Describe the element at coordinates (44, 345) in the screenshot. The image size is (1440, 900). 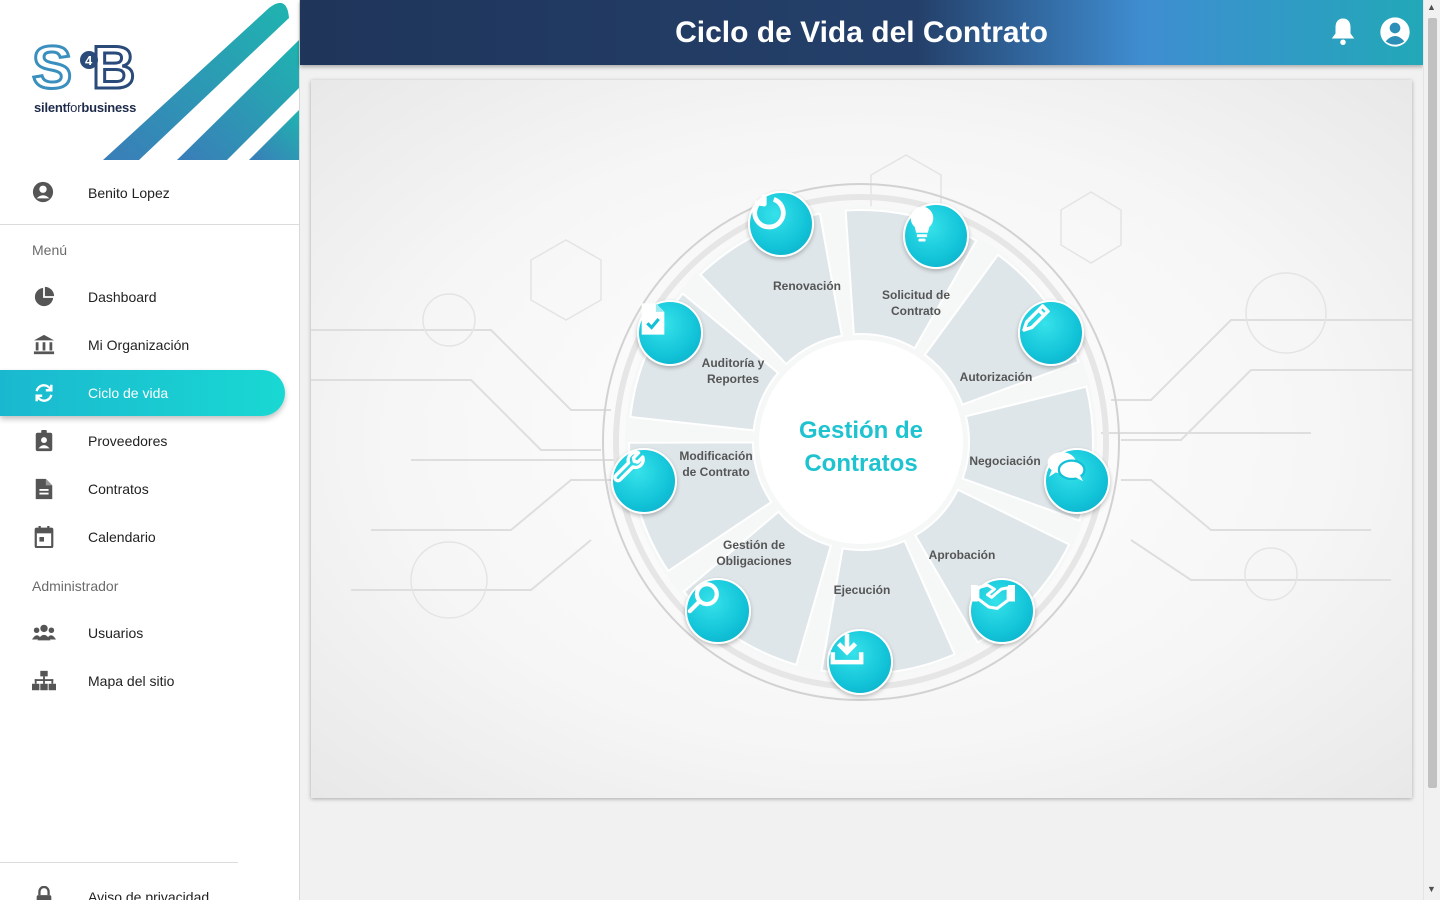
I see `bank-icon` at that location.